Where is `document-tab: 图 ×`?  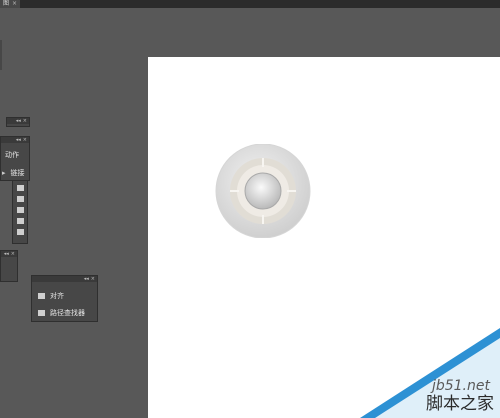
document-tab: 图 × is located at coordinates (10, 4).